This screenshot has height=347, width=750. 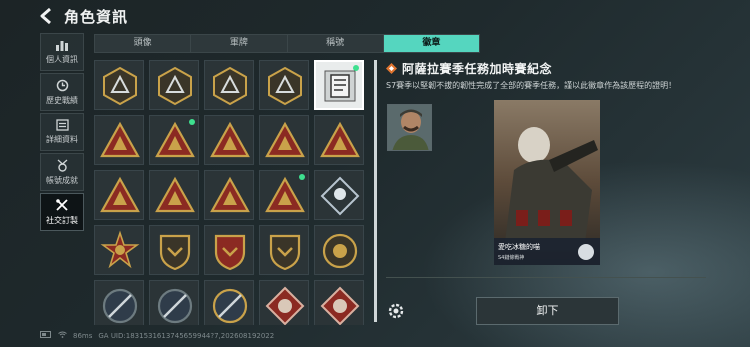 What do you see at coordinates (477, 69) in the screenshot?
I see `badge-title: 阿薩拉賽季任務加時賽紀念` at bounding box center [477, 69].